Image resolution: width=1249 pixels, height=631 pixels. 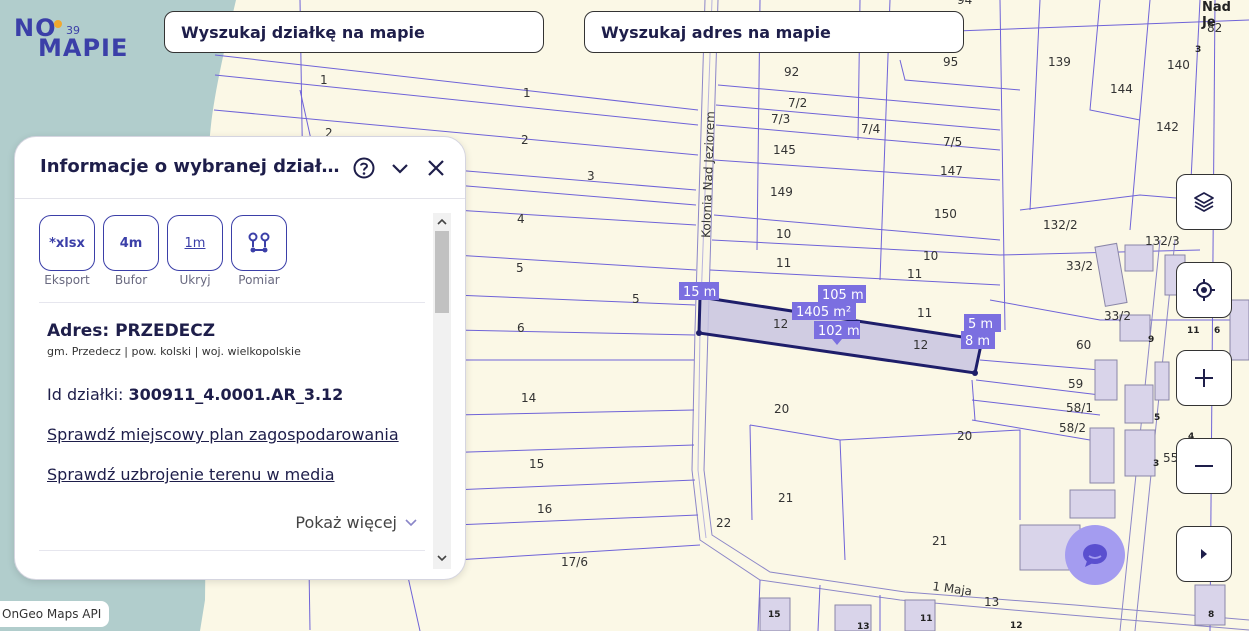 I want to click on zoom-out-icon, so click(x=1204, y=466).